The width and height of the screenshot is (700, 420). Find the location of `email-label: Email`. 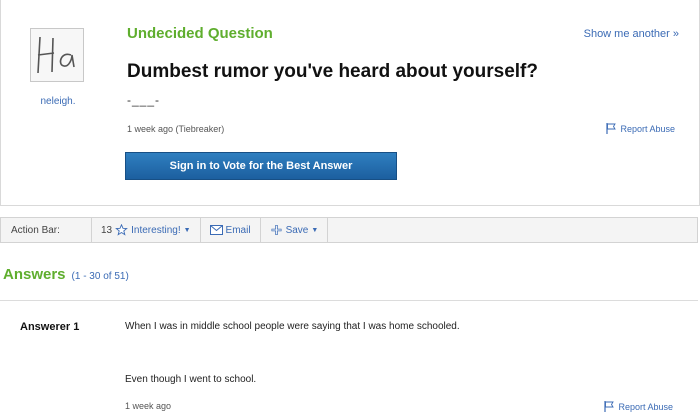

email-label: Email is located at coordinates (238, 230).